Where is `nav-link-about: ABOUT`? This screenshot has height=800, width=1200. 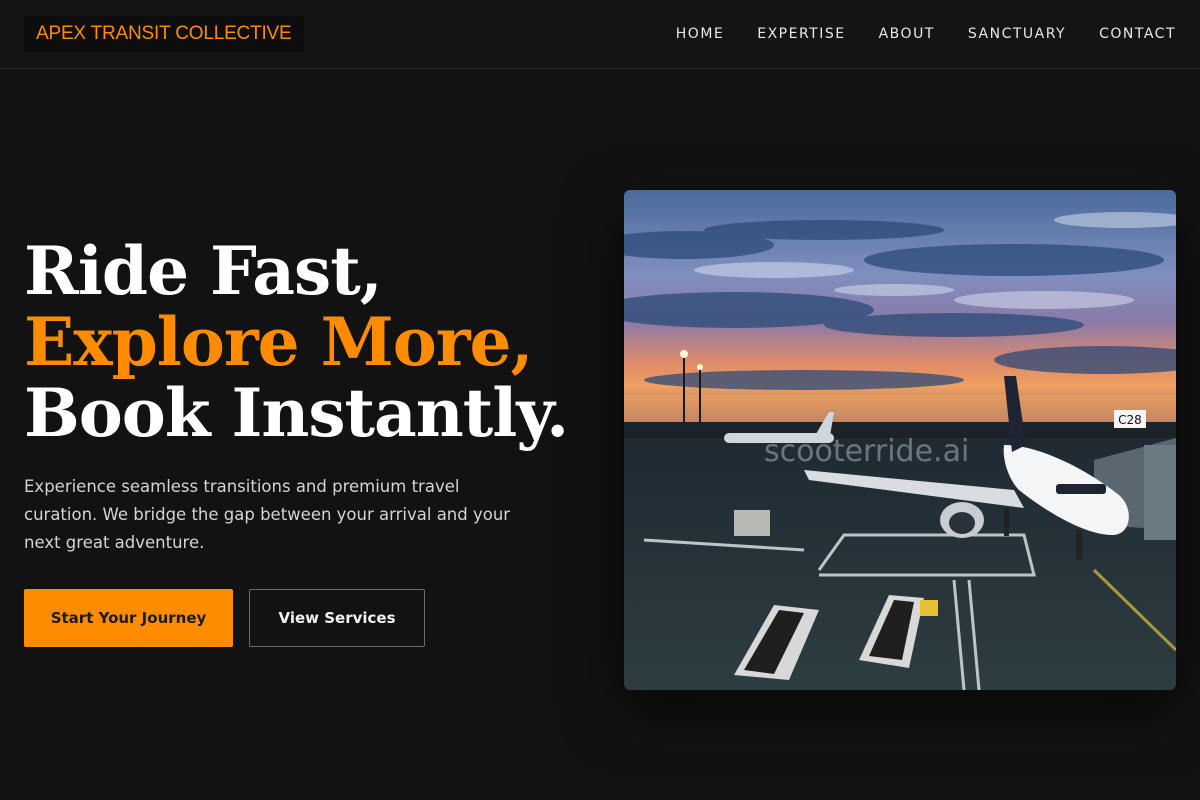 nav-link-about: ABOUT is located at coordinates (907, 34).